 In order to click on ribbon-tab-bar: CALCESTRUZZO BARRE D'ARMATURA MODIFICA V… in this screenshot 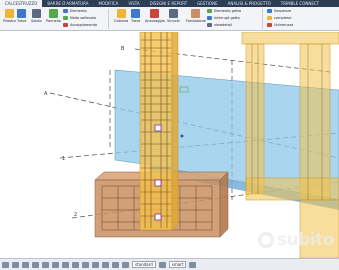, I will do `click(169, 3)`.